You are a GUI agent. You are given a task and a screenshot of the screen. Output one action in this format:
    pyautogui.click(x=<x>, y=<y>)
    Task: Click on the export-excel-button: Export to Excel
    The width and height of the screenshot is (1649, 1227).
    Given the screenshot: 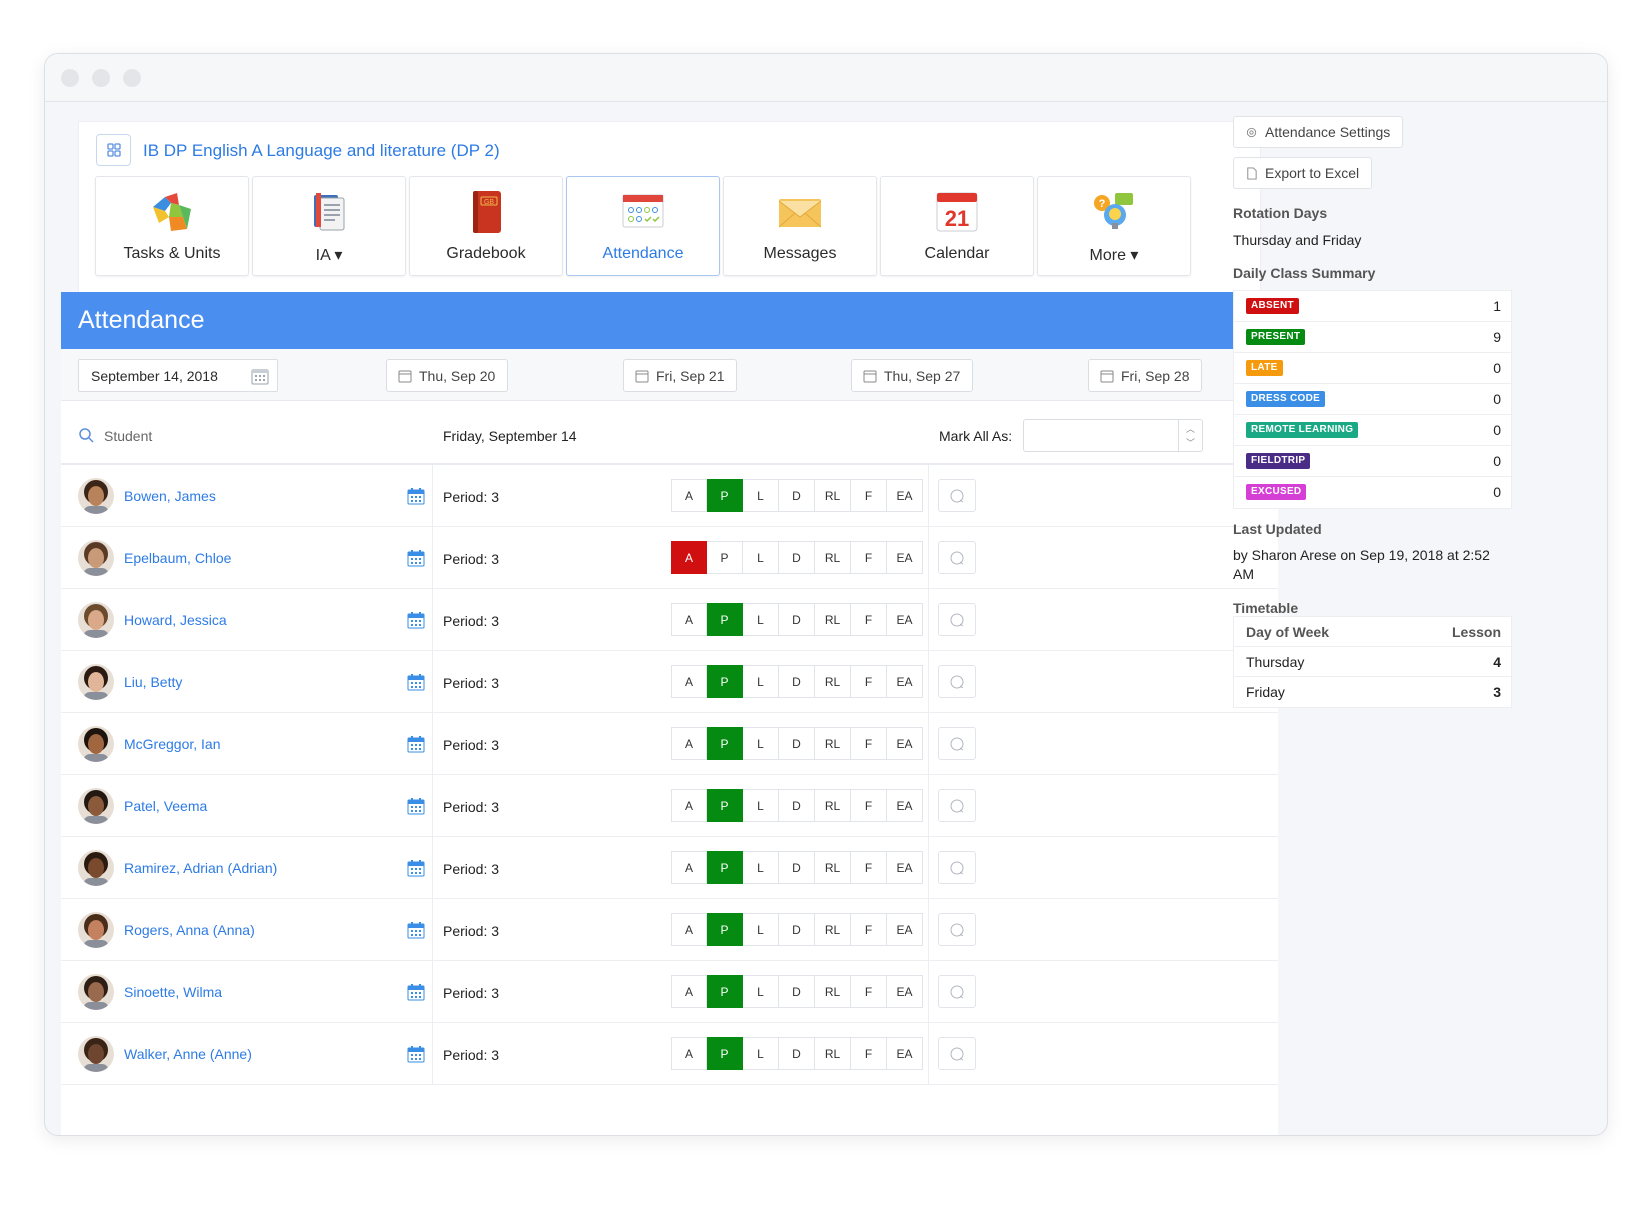 What is the action you would take?
    pyautogui.click(x=1303, y=173)
    